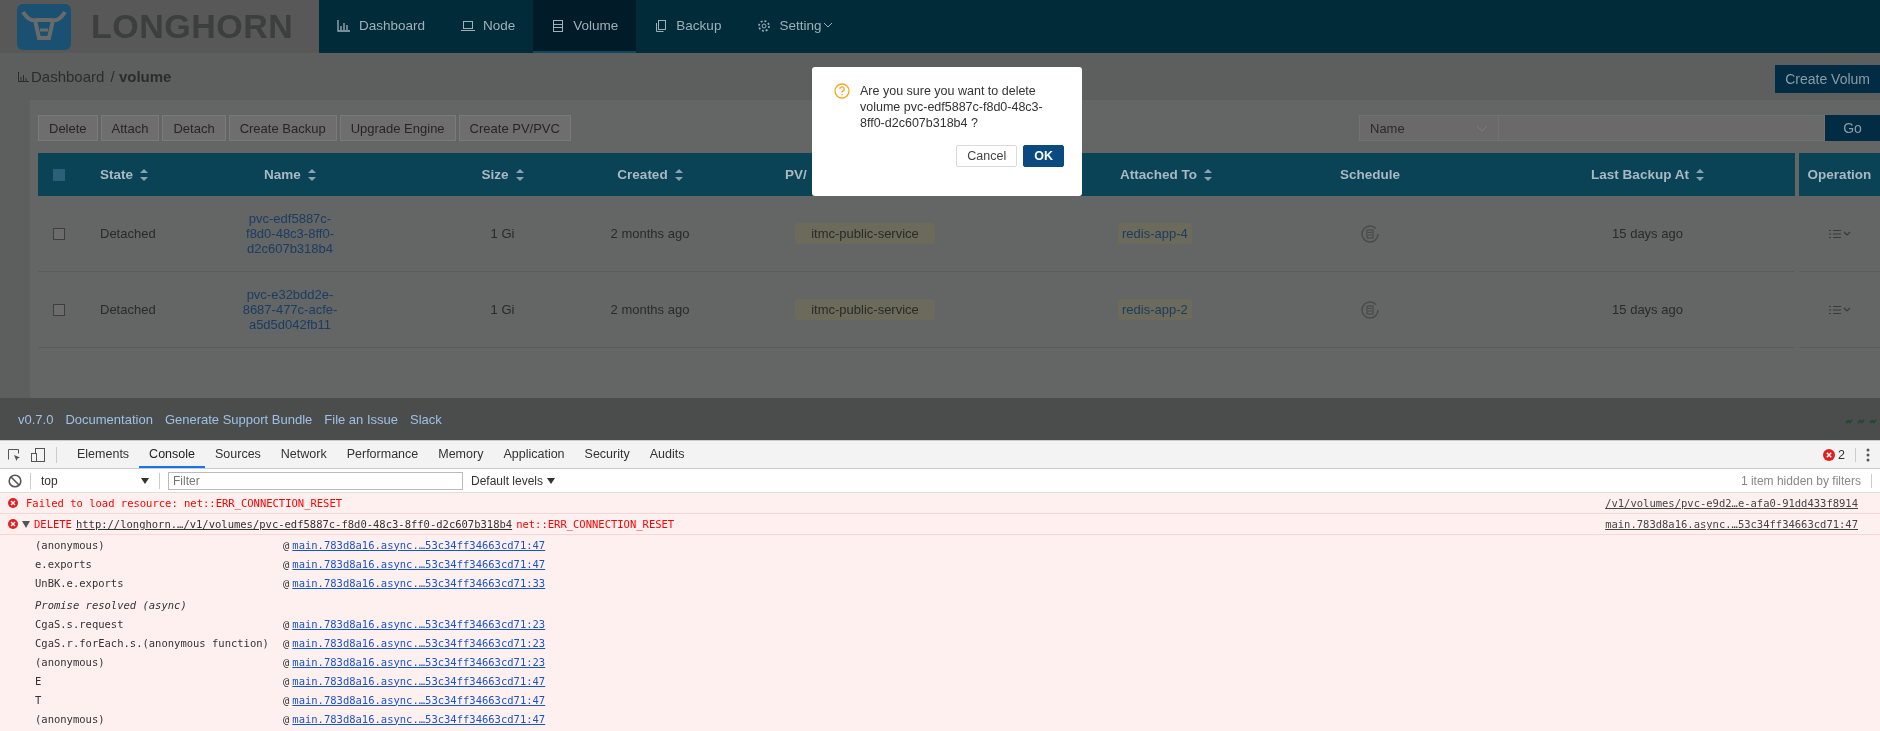 This screenshot has width=1880, height=731. What do you see at coordinates (1731, 524) in the screenshot?
I see `source-link: main.783d8a16.async.…53c34ff34663cd71:47` at bounding box center [1731, 524].